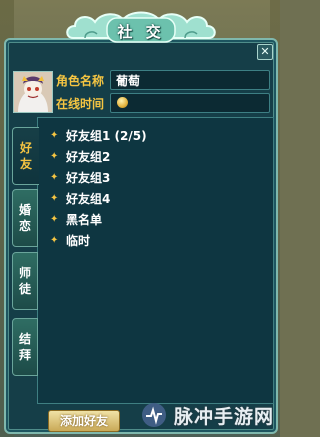 This screenshot has width=320, height=437. I want to click on blacklist-group: ✦ 黑名单, so click(76, 219).